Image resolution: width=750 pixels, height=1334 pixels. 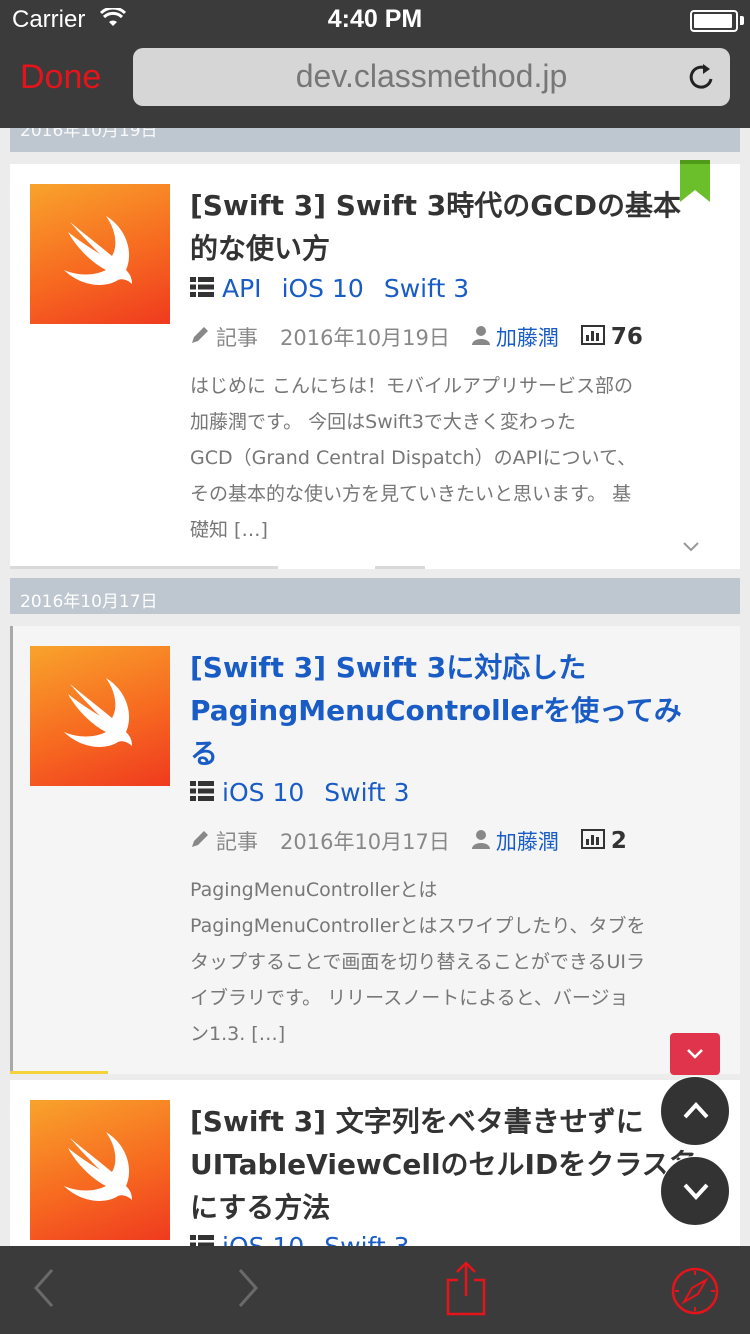 I want to click on chevron-up-icon, so click(x=696, y=1110).